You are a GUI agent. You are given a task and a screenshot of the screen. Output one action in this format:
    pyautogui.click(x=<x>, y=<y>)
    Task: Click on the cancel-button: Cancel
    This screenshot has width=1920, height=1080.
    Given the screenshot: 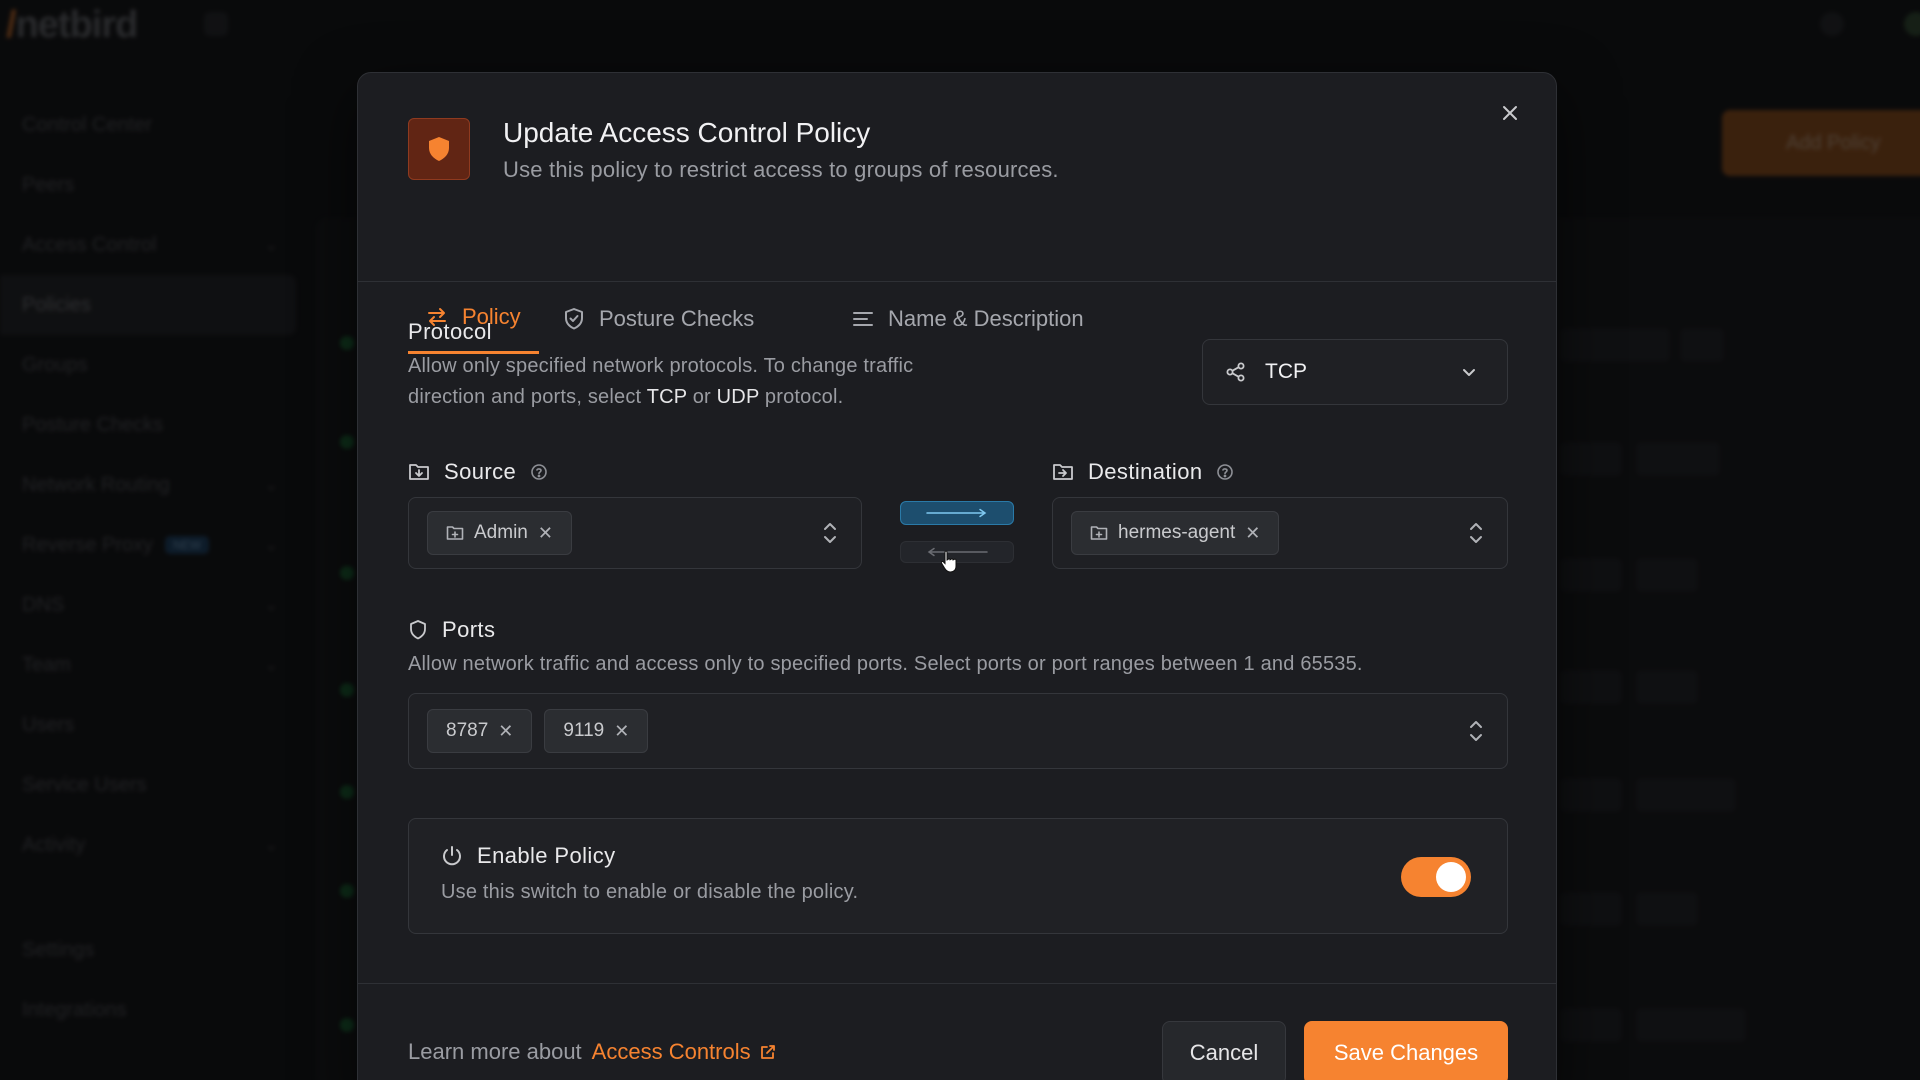 What is the action you would take?
    pyautogui.click(x=1224, y=1050)
    